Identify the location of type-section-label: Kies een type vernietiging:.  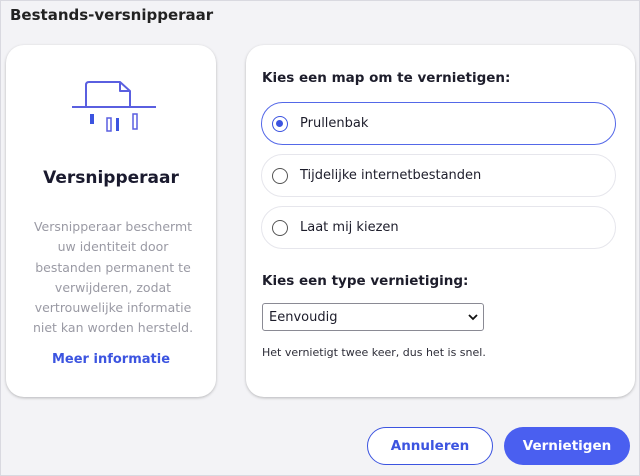
(365, 281).